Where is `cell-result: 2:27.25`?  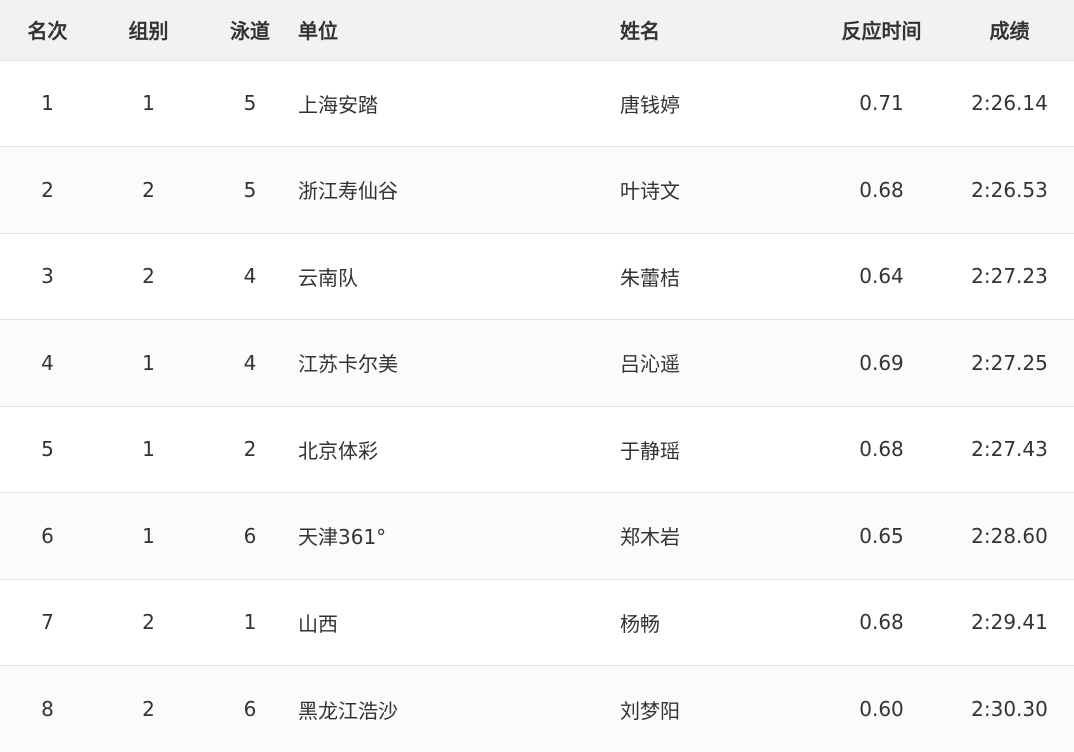
cell-result: 2:27.25 is located at coordinates (1009, 363).